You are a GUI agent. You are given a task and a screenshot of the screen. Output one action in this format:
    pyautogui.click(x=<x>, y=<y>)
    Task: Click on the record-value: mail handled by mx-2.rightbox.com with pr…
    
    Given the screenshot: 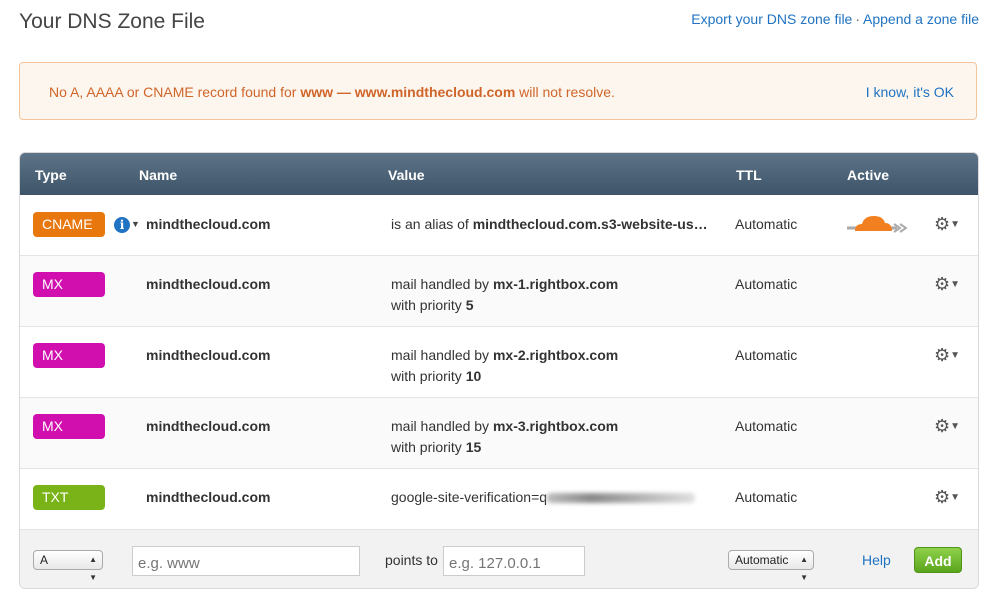 What is the action you would take?
    pyautogui.click(x=504, y=366)
    